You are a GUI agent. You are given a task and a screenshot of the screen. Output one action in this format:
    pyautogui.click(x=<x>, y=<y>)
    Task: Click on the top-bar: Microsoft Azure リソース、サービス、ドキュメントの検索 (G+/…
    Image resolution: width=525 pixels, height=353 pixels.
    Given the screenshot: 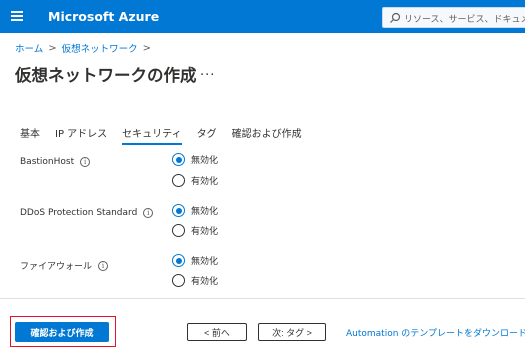 What is the action you would take?
    pyautogui.click(x=262, y=16)
    